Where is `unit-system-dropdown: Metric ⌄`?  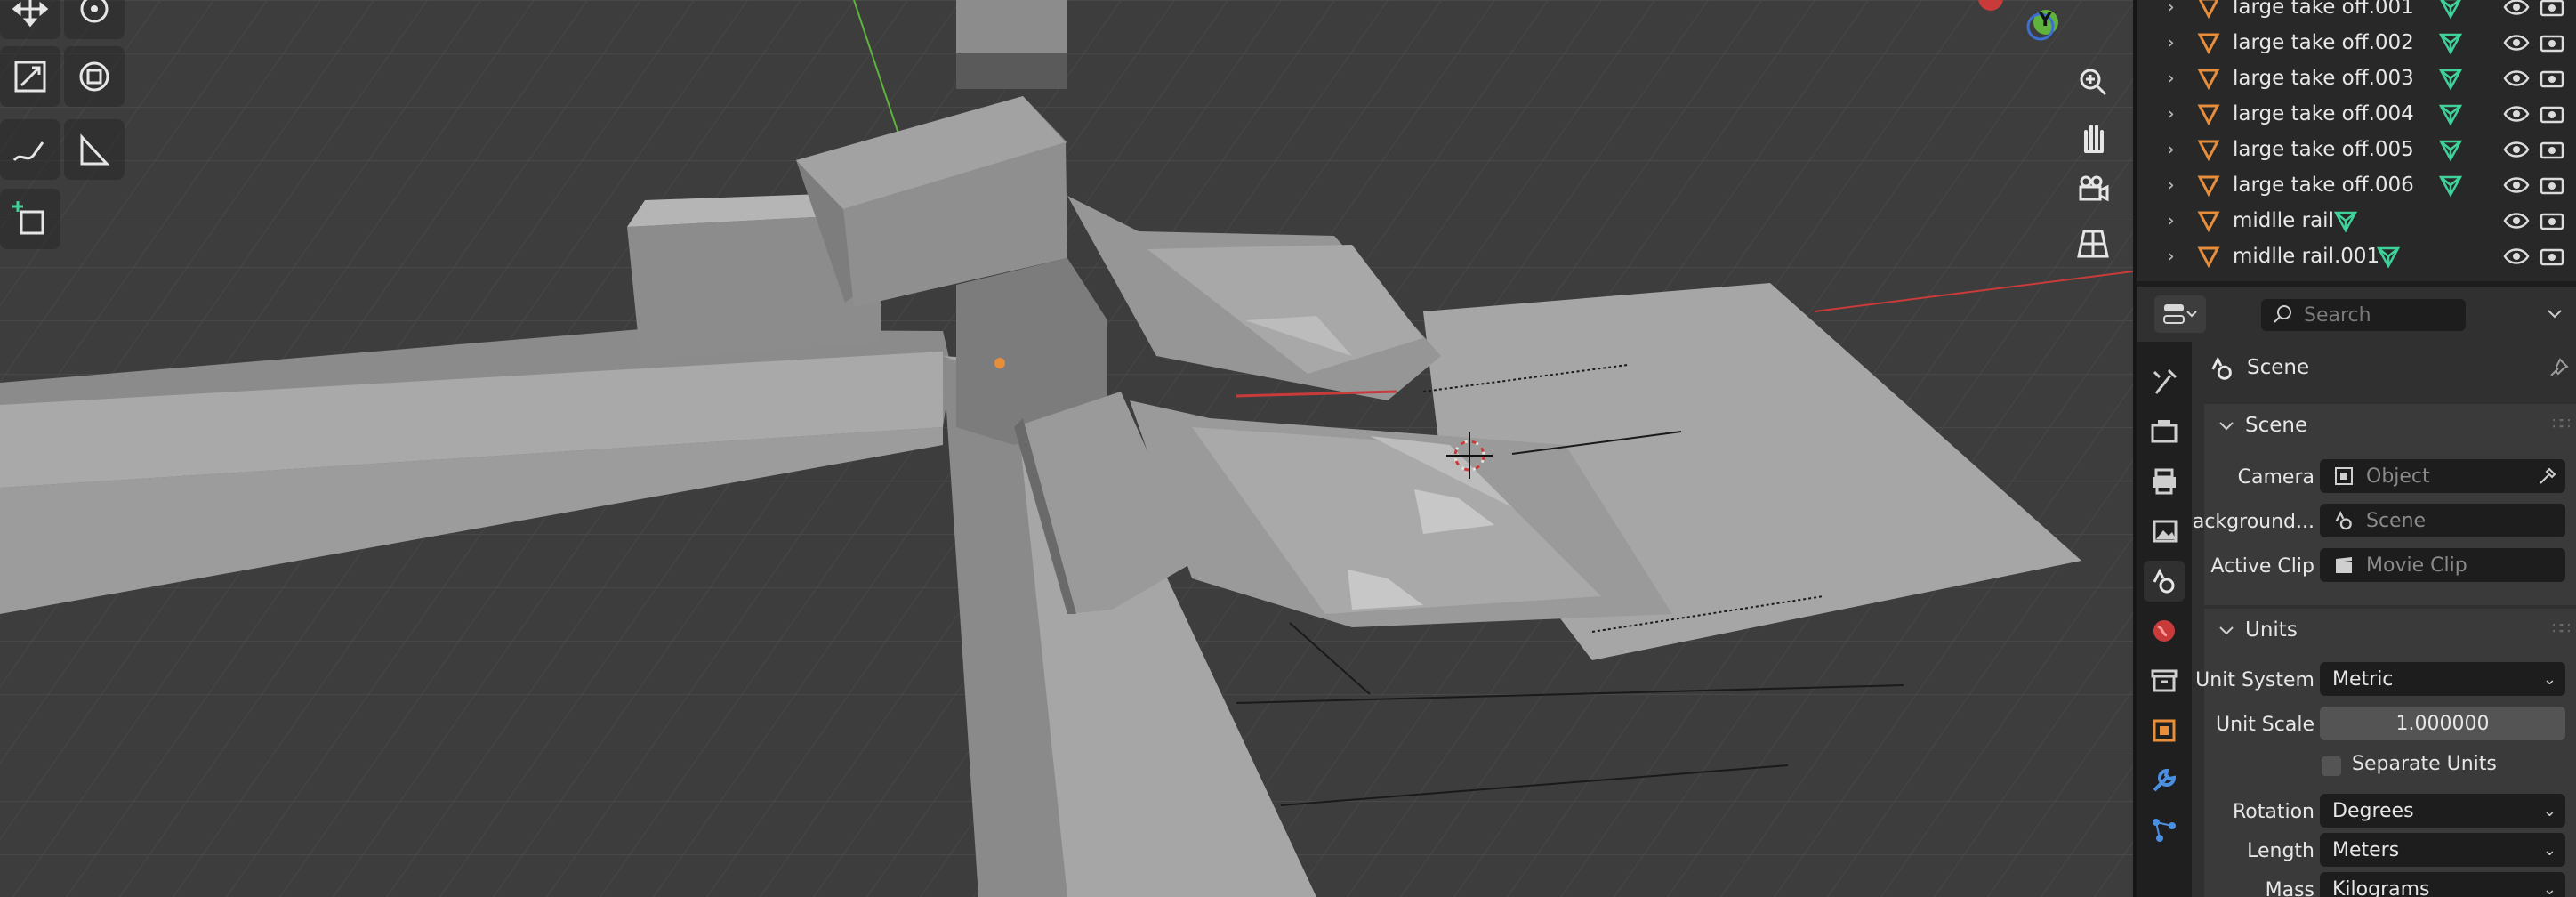
unit-system-dropdown: Metric ⌄ is located at coordinates (2442, 679).